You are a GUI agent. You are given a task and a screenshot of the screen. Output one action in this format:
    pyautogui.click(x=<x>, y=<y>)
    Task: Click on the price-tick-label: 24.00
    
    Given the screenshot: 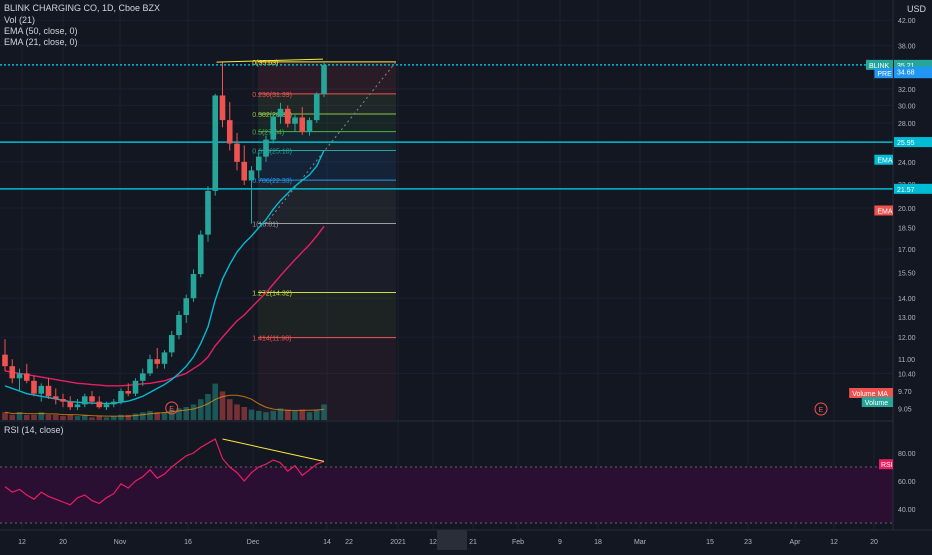 What is the action you would take?
    pyautogui.click(x=907, y=163)
    